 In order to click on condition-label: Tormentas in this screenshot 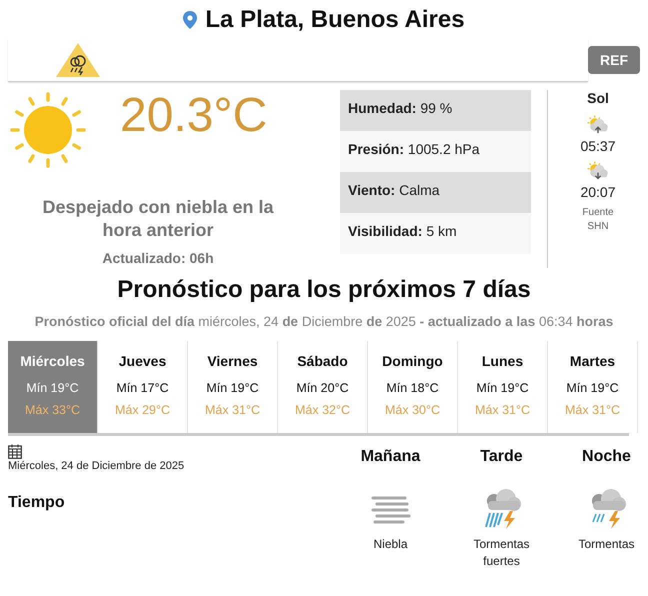, I will do `click(606, 544)`.